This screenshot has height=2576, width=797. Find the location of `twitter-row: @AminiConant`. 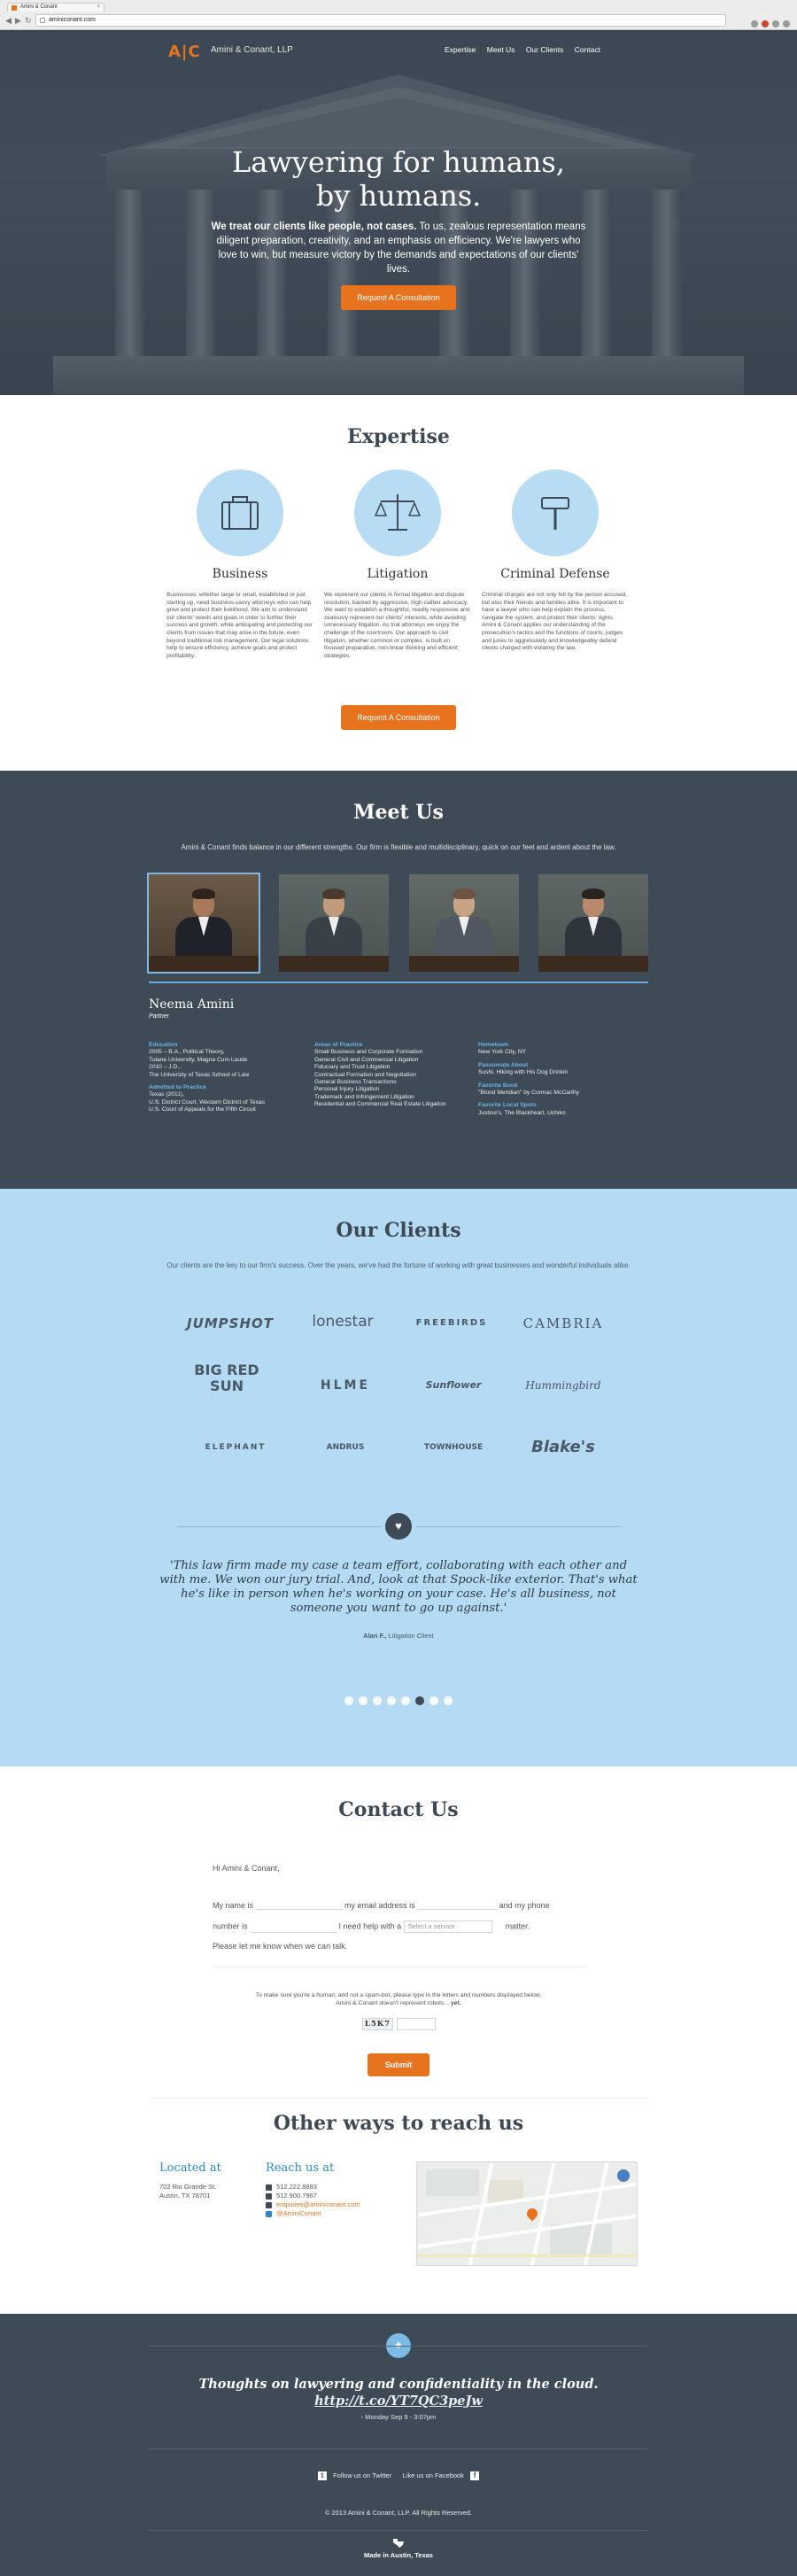

twitter-row: @AminiConant is located at coordinates (313, 2213).